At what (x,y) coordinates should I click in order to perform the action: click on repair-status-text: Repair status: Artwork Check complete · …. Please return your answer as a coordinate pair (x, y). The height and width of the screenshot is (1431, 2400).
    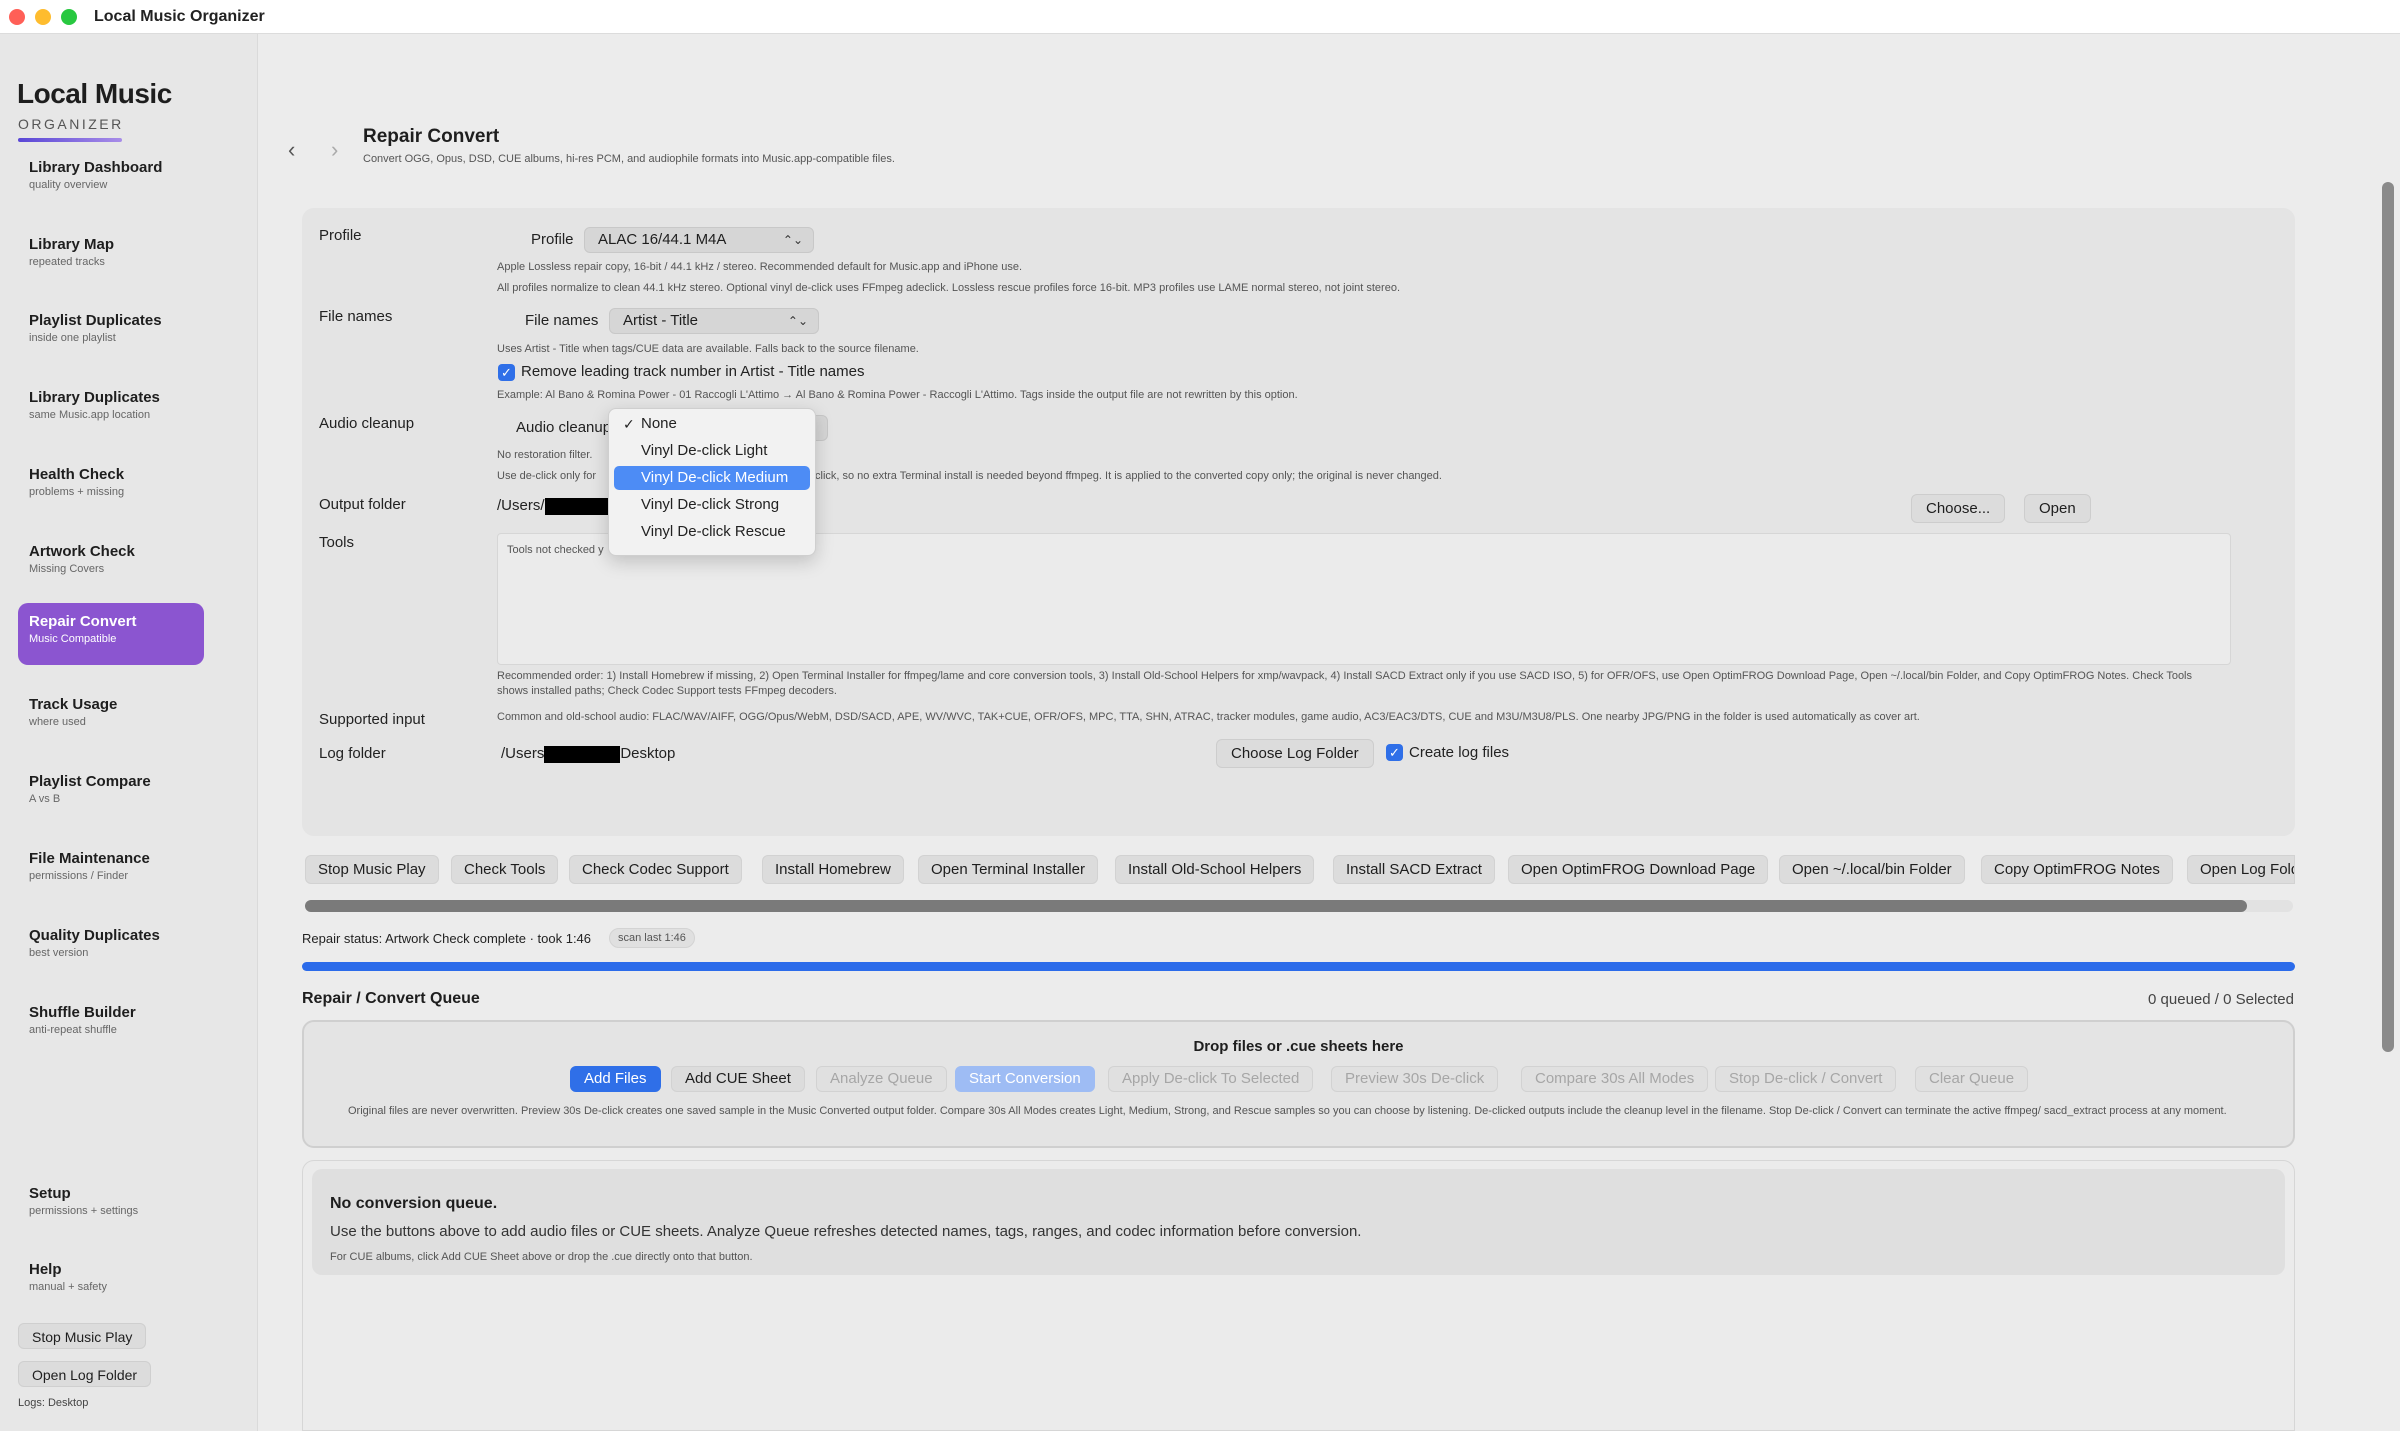
    Looking at the image, I should click on (447, 938).